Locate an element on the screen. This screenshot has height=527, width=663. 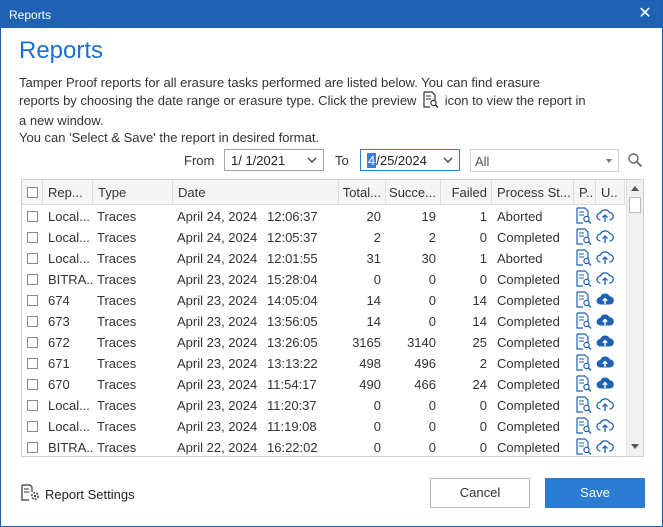
cell-time: 11:20:37 is located at coordinates (292, 405).